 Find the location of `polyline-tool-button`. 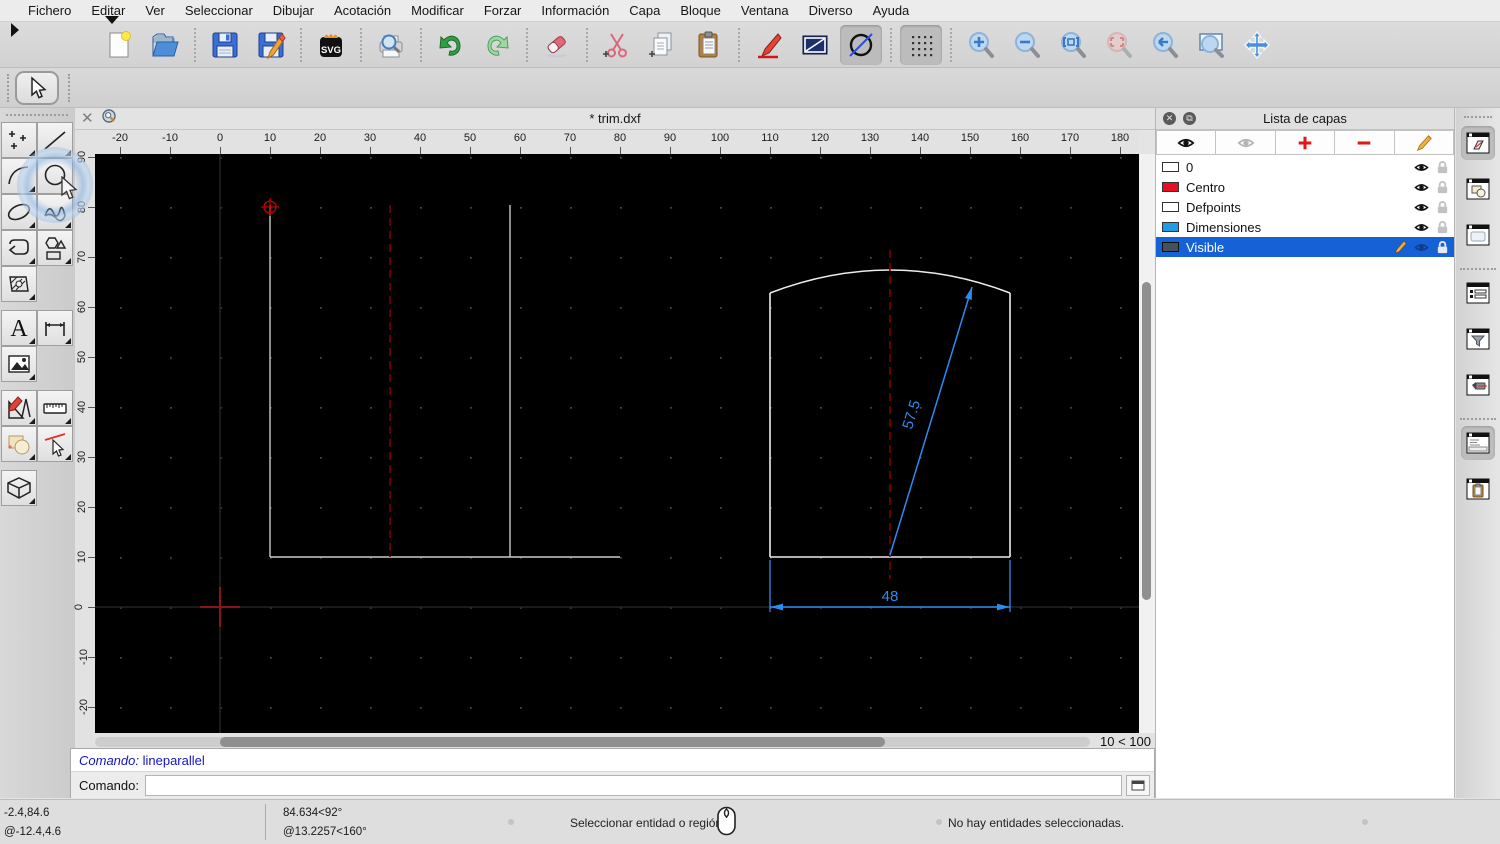

polyline-tool-button is located at coordinates (19, 248).